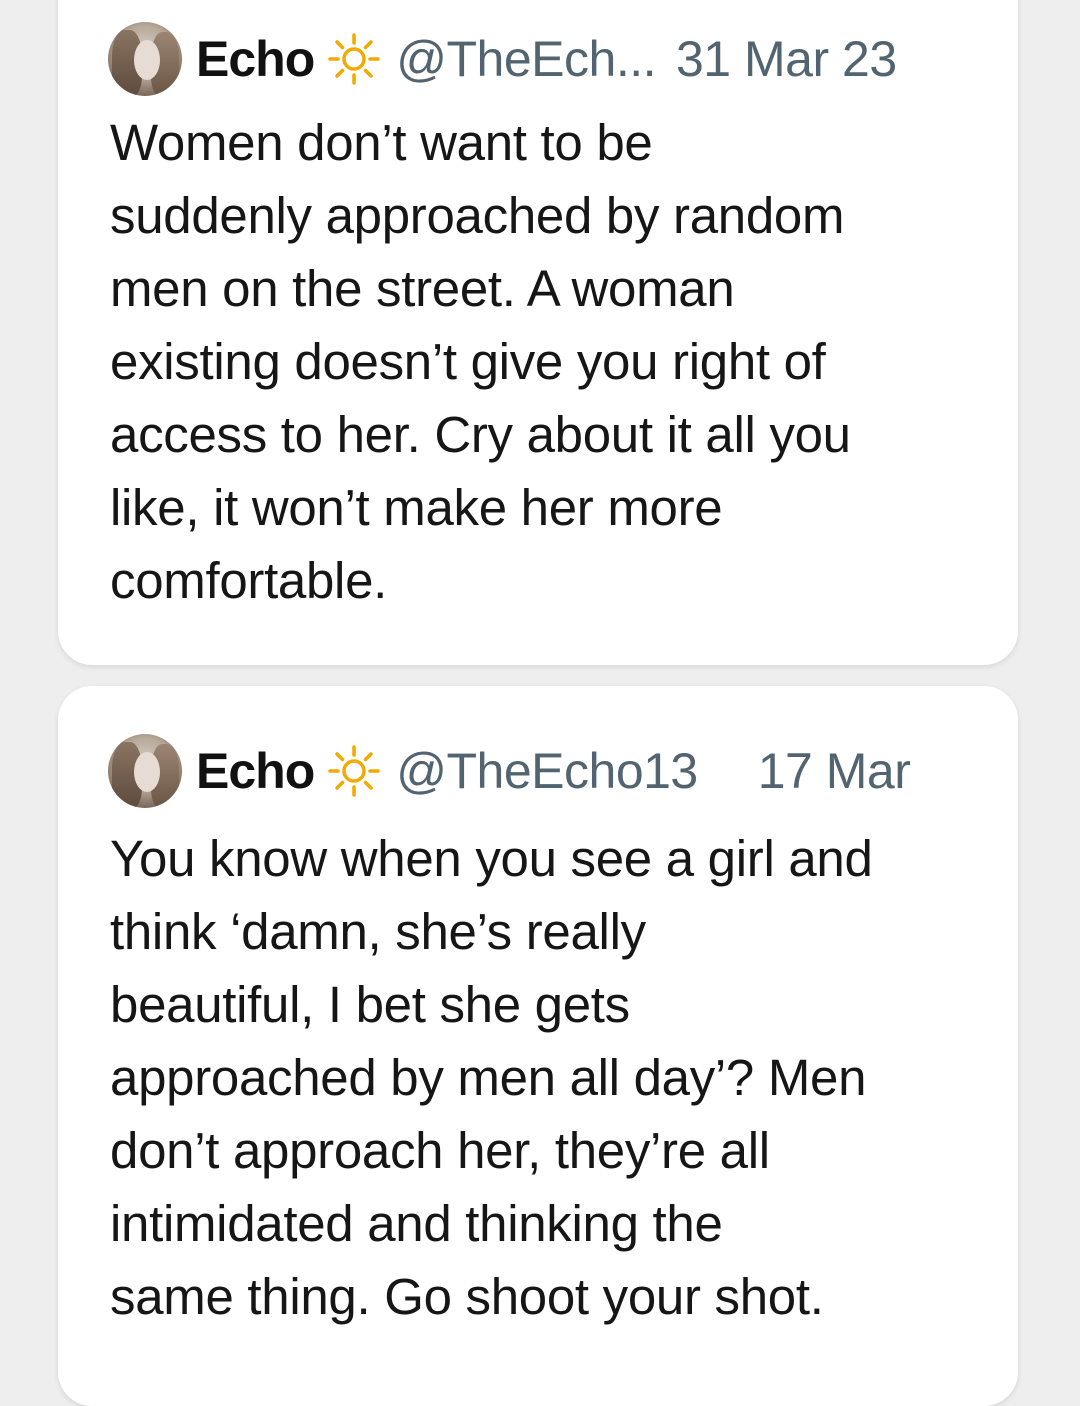 The image size is (1080, 1406). I want to click on author-handle: @TheEcho13, so click(547, 771).